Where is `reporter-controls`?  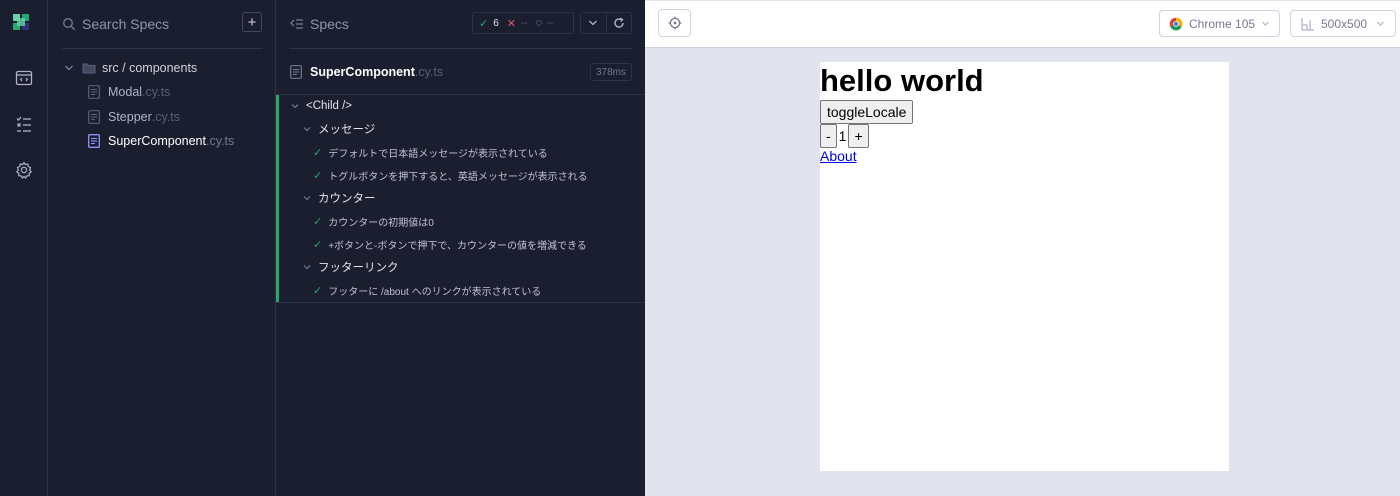
reporter-controls is located at coordinates (606, 23).